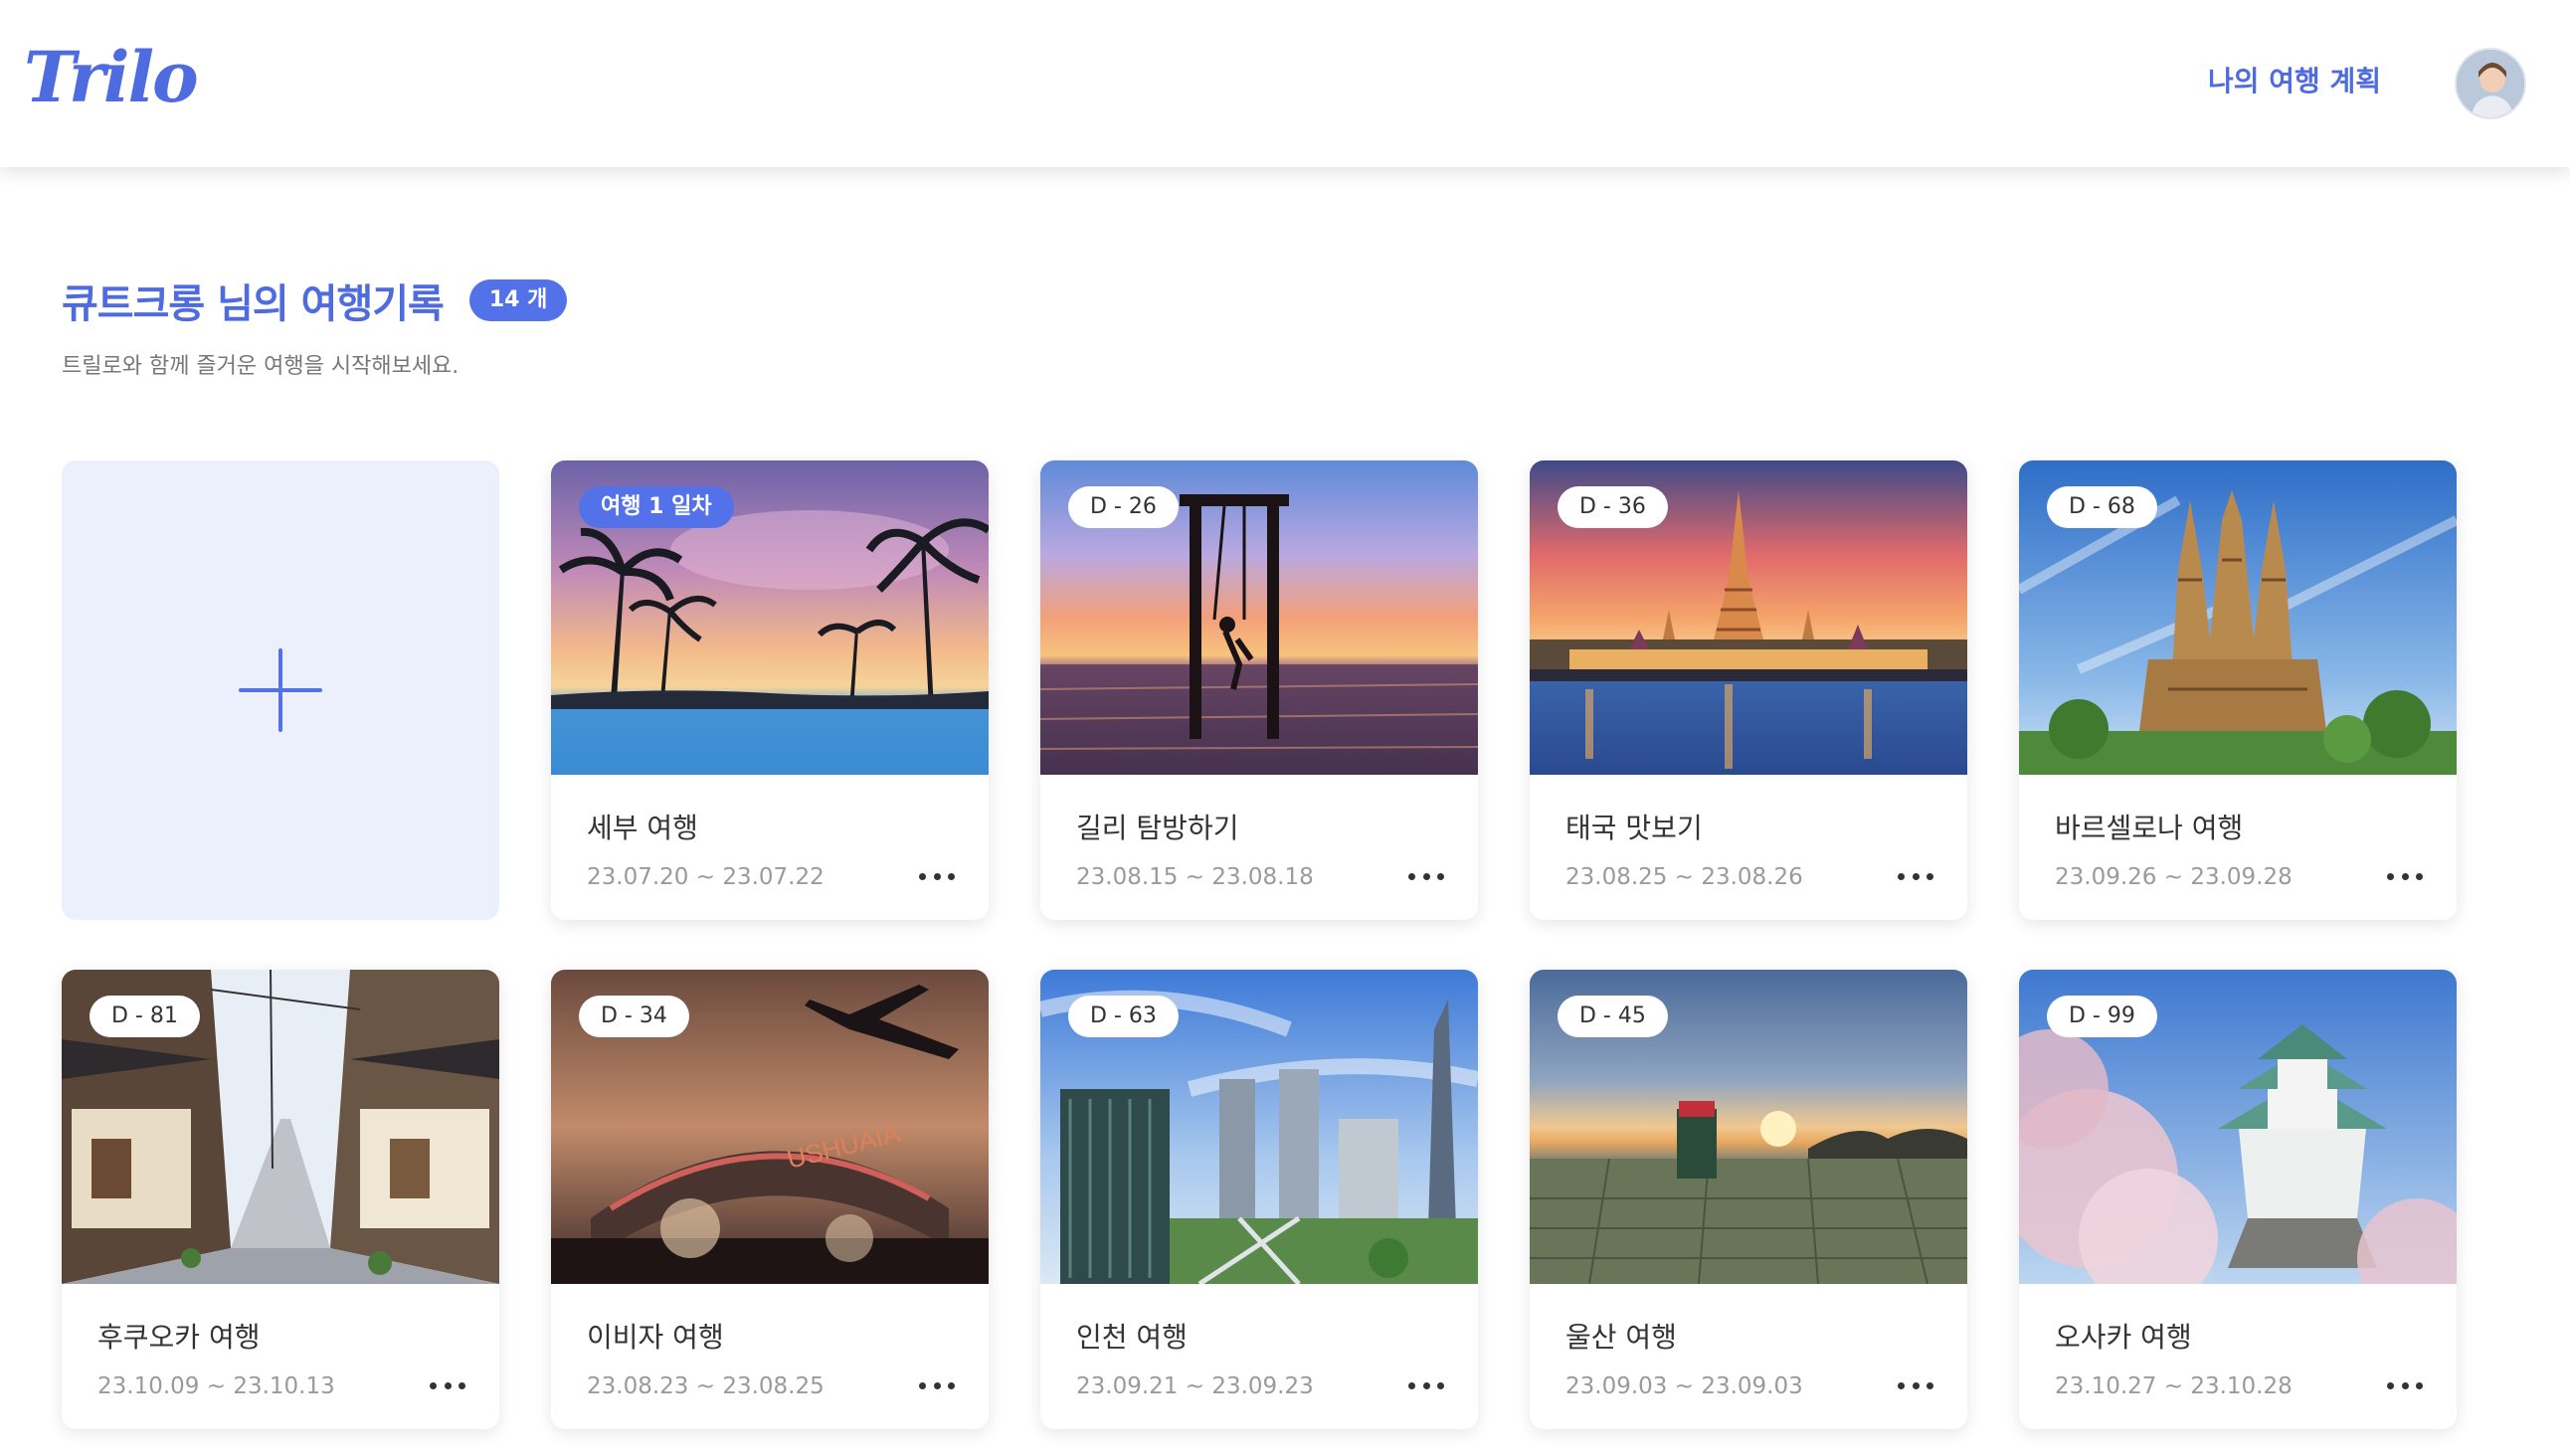  What do you see at coordinates (1613, 507) in the screenshot?
I see `trip-status-badge: D - 36` at bounding box center [1613, 507].